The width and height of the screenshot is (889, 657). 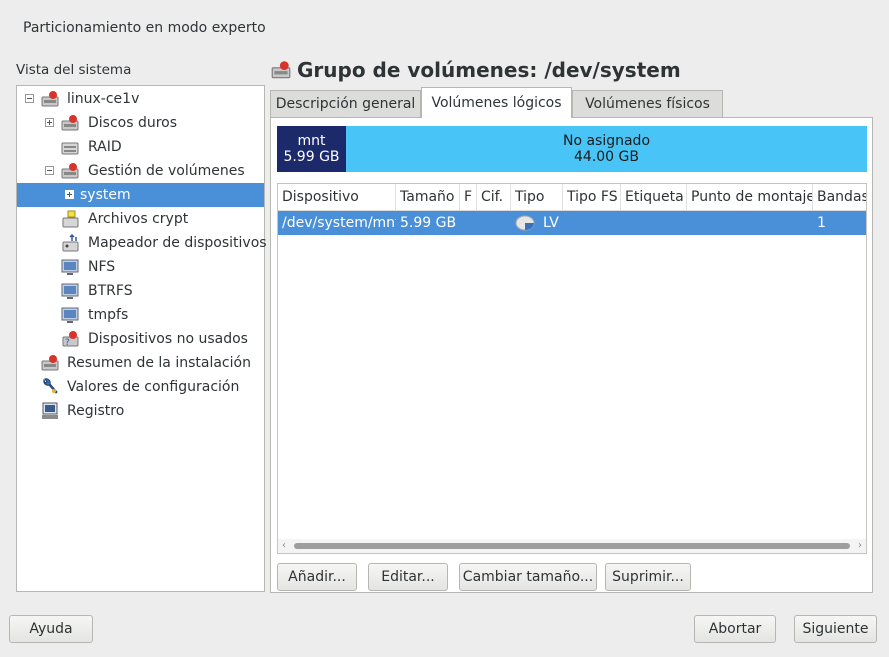 What do you see at coordinates (592, 197) in the screenshot?
I see `column-header-fs-type: Tipo FS` at bounding box center [592, 197].